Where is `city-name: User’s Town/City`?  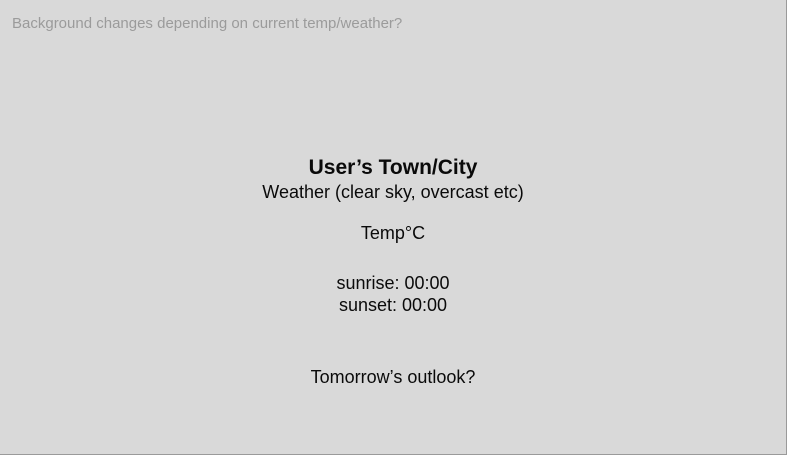 city-name: User’s Town/City is located at coordinates (393, 167).